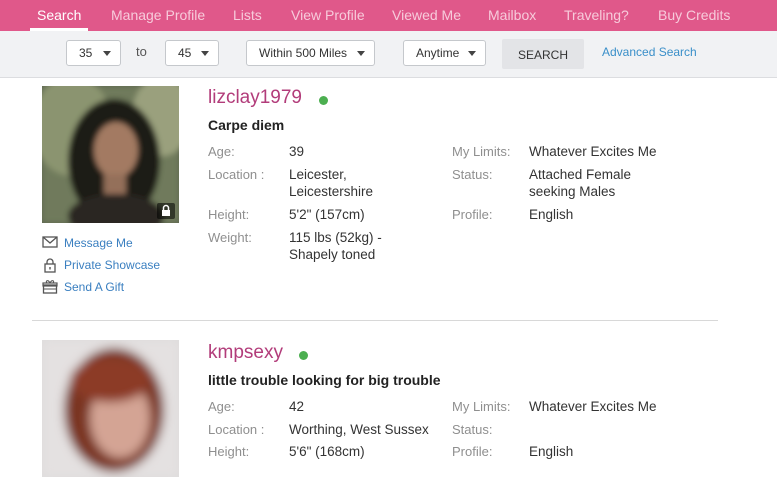  I want to click on private-photo-lock-badge, so click(166, 211).